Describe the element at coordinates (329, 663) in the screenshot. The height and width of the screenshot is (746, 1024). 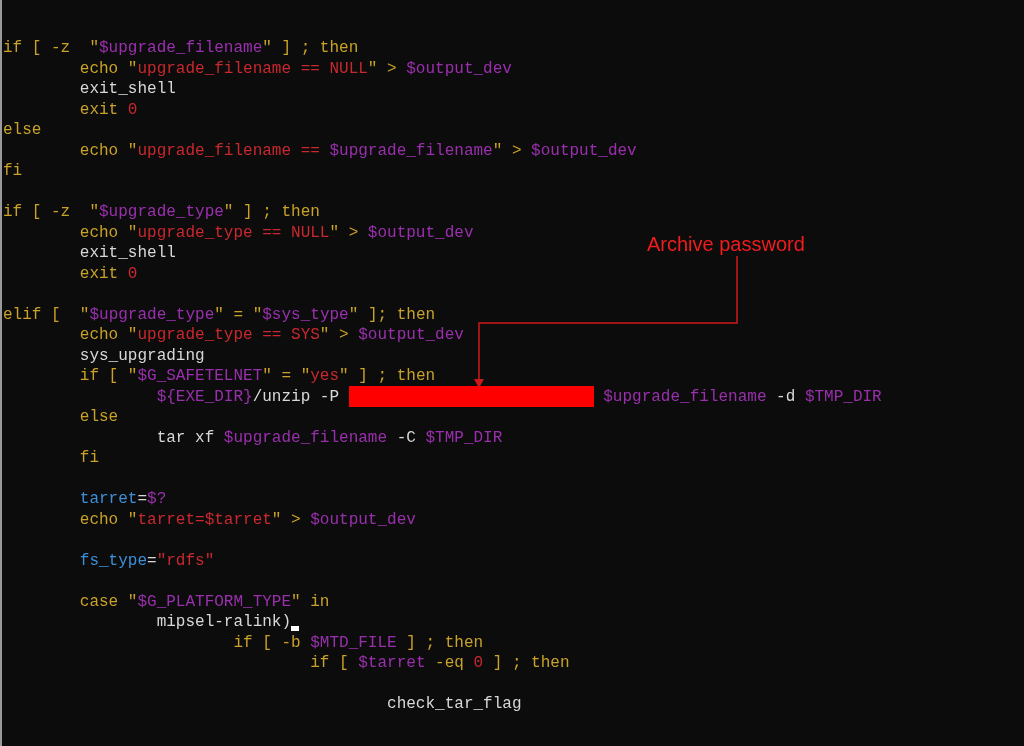
I see `code-token: if [` at that location.